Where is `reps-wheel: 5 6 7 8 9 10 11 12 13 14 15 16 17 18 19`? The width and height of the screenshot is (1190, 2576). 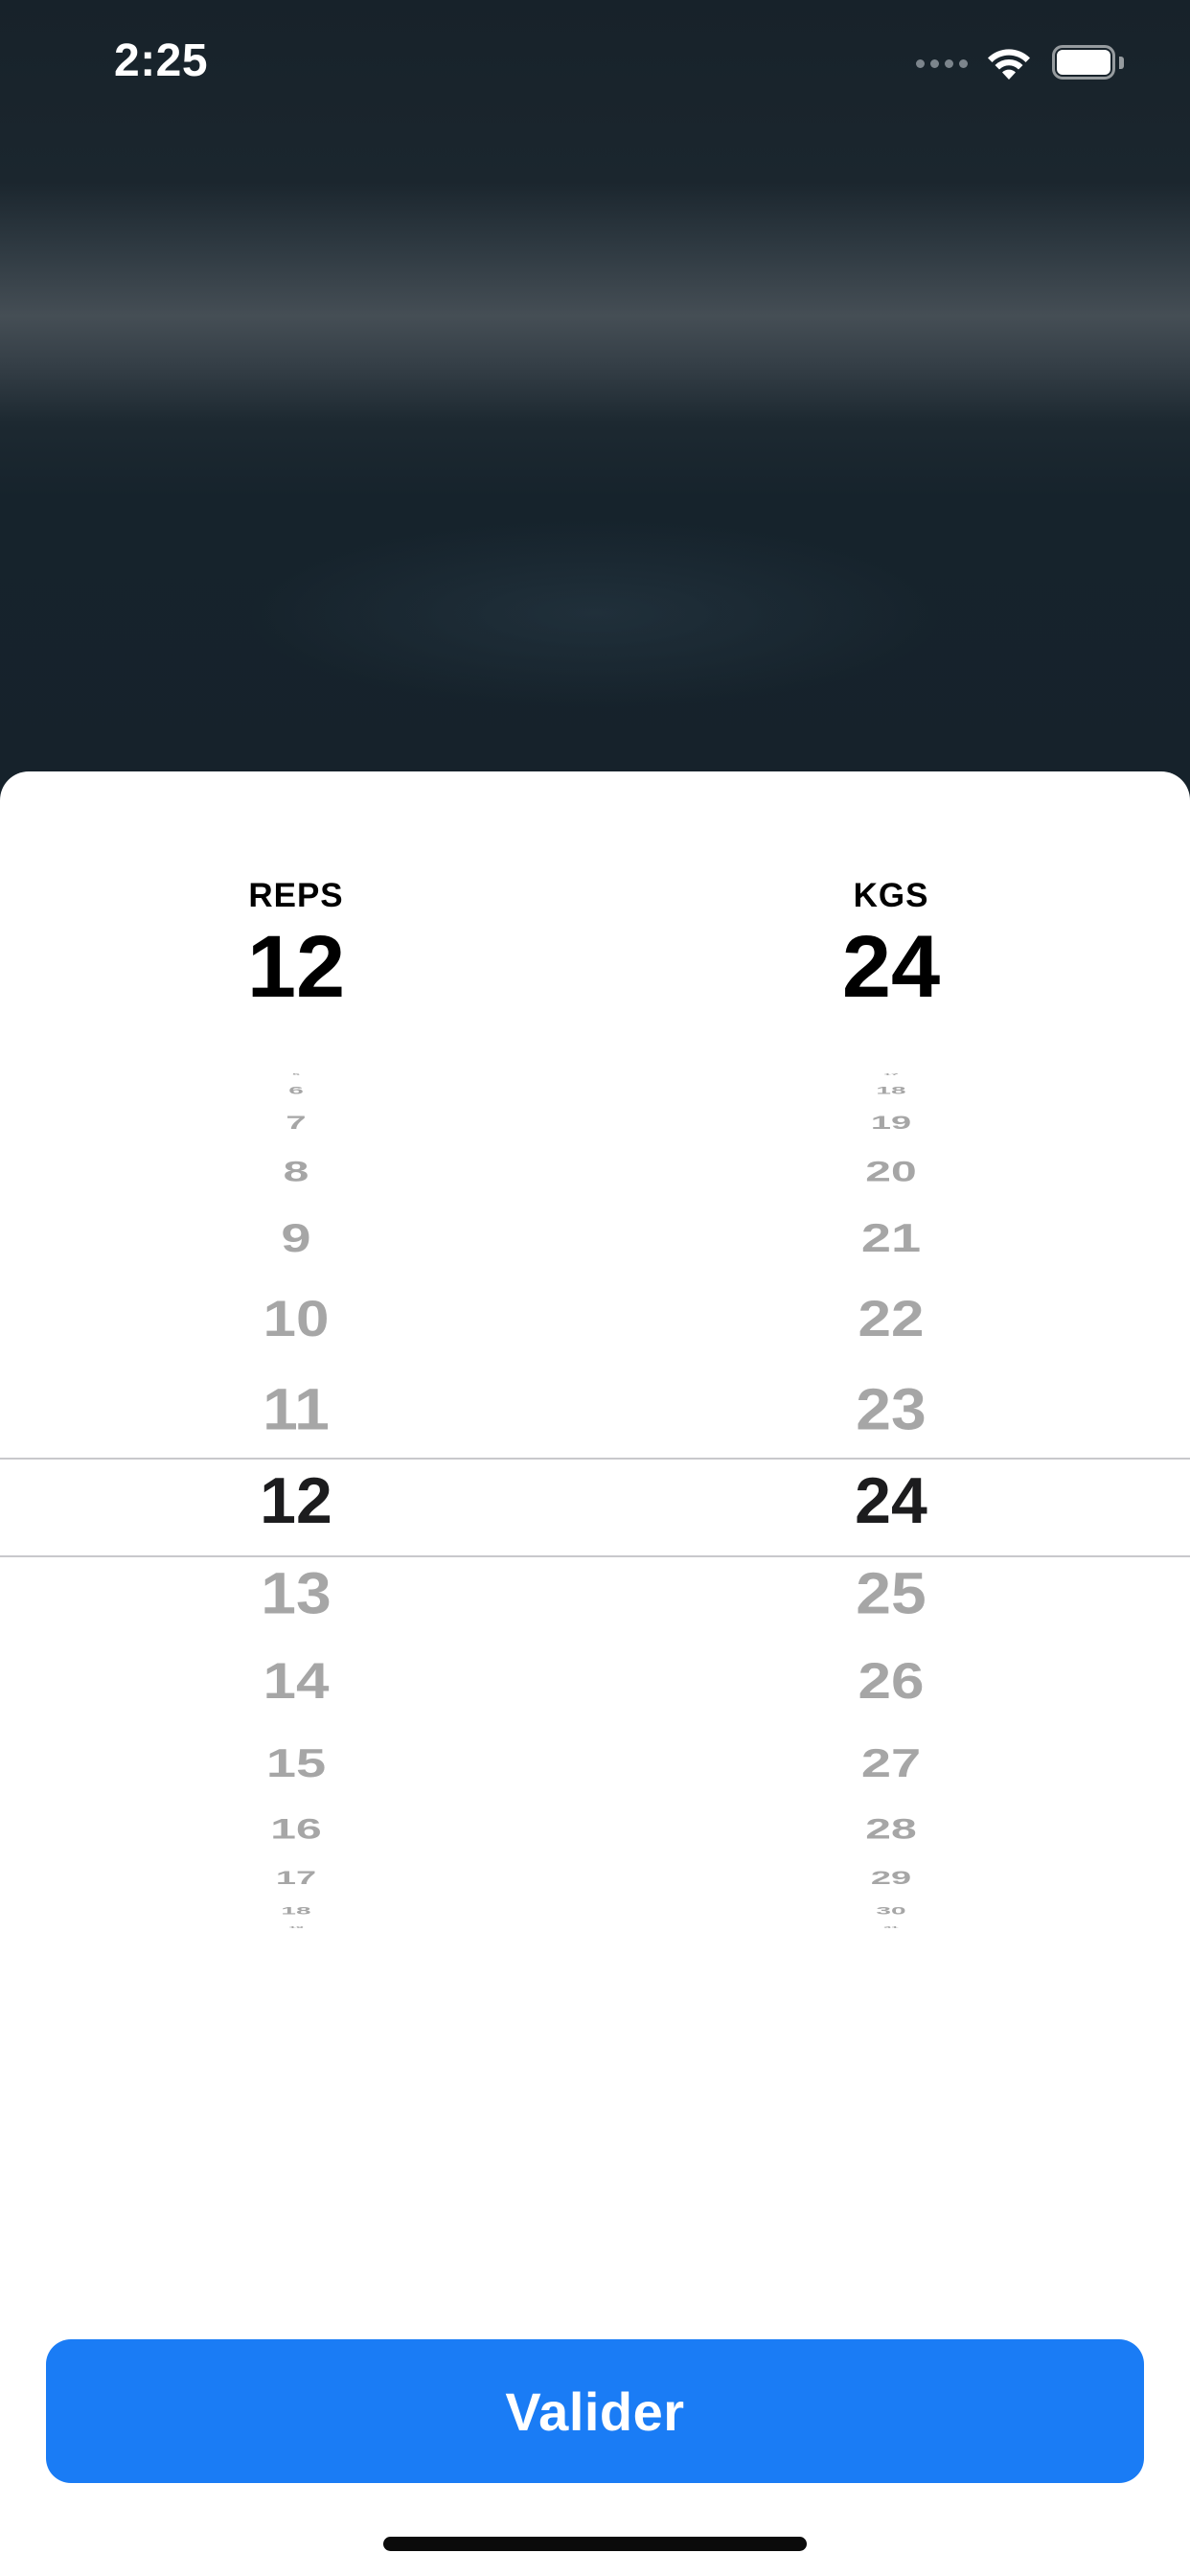
reps-wheel: 5 6 7 8 9 10 11 12 13 14 15 16 17 18 19 is located at coordinates (296, 1505).